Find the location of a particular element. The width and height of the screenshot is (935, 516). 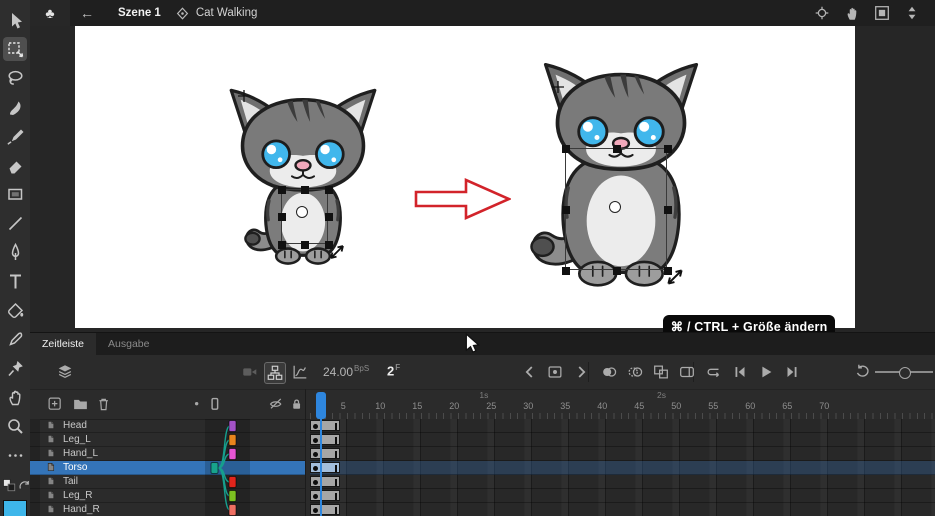

graph-editor-icon is located at coordinates (300, 372).